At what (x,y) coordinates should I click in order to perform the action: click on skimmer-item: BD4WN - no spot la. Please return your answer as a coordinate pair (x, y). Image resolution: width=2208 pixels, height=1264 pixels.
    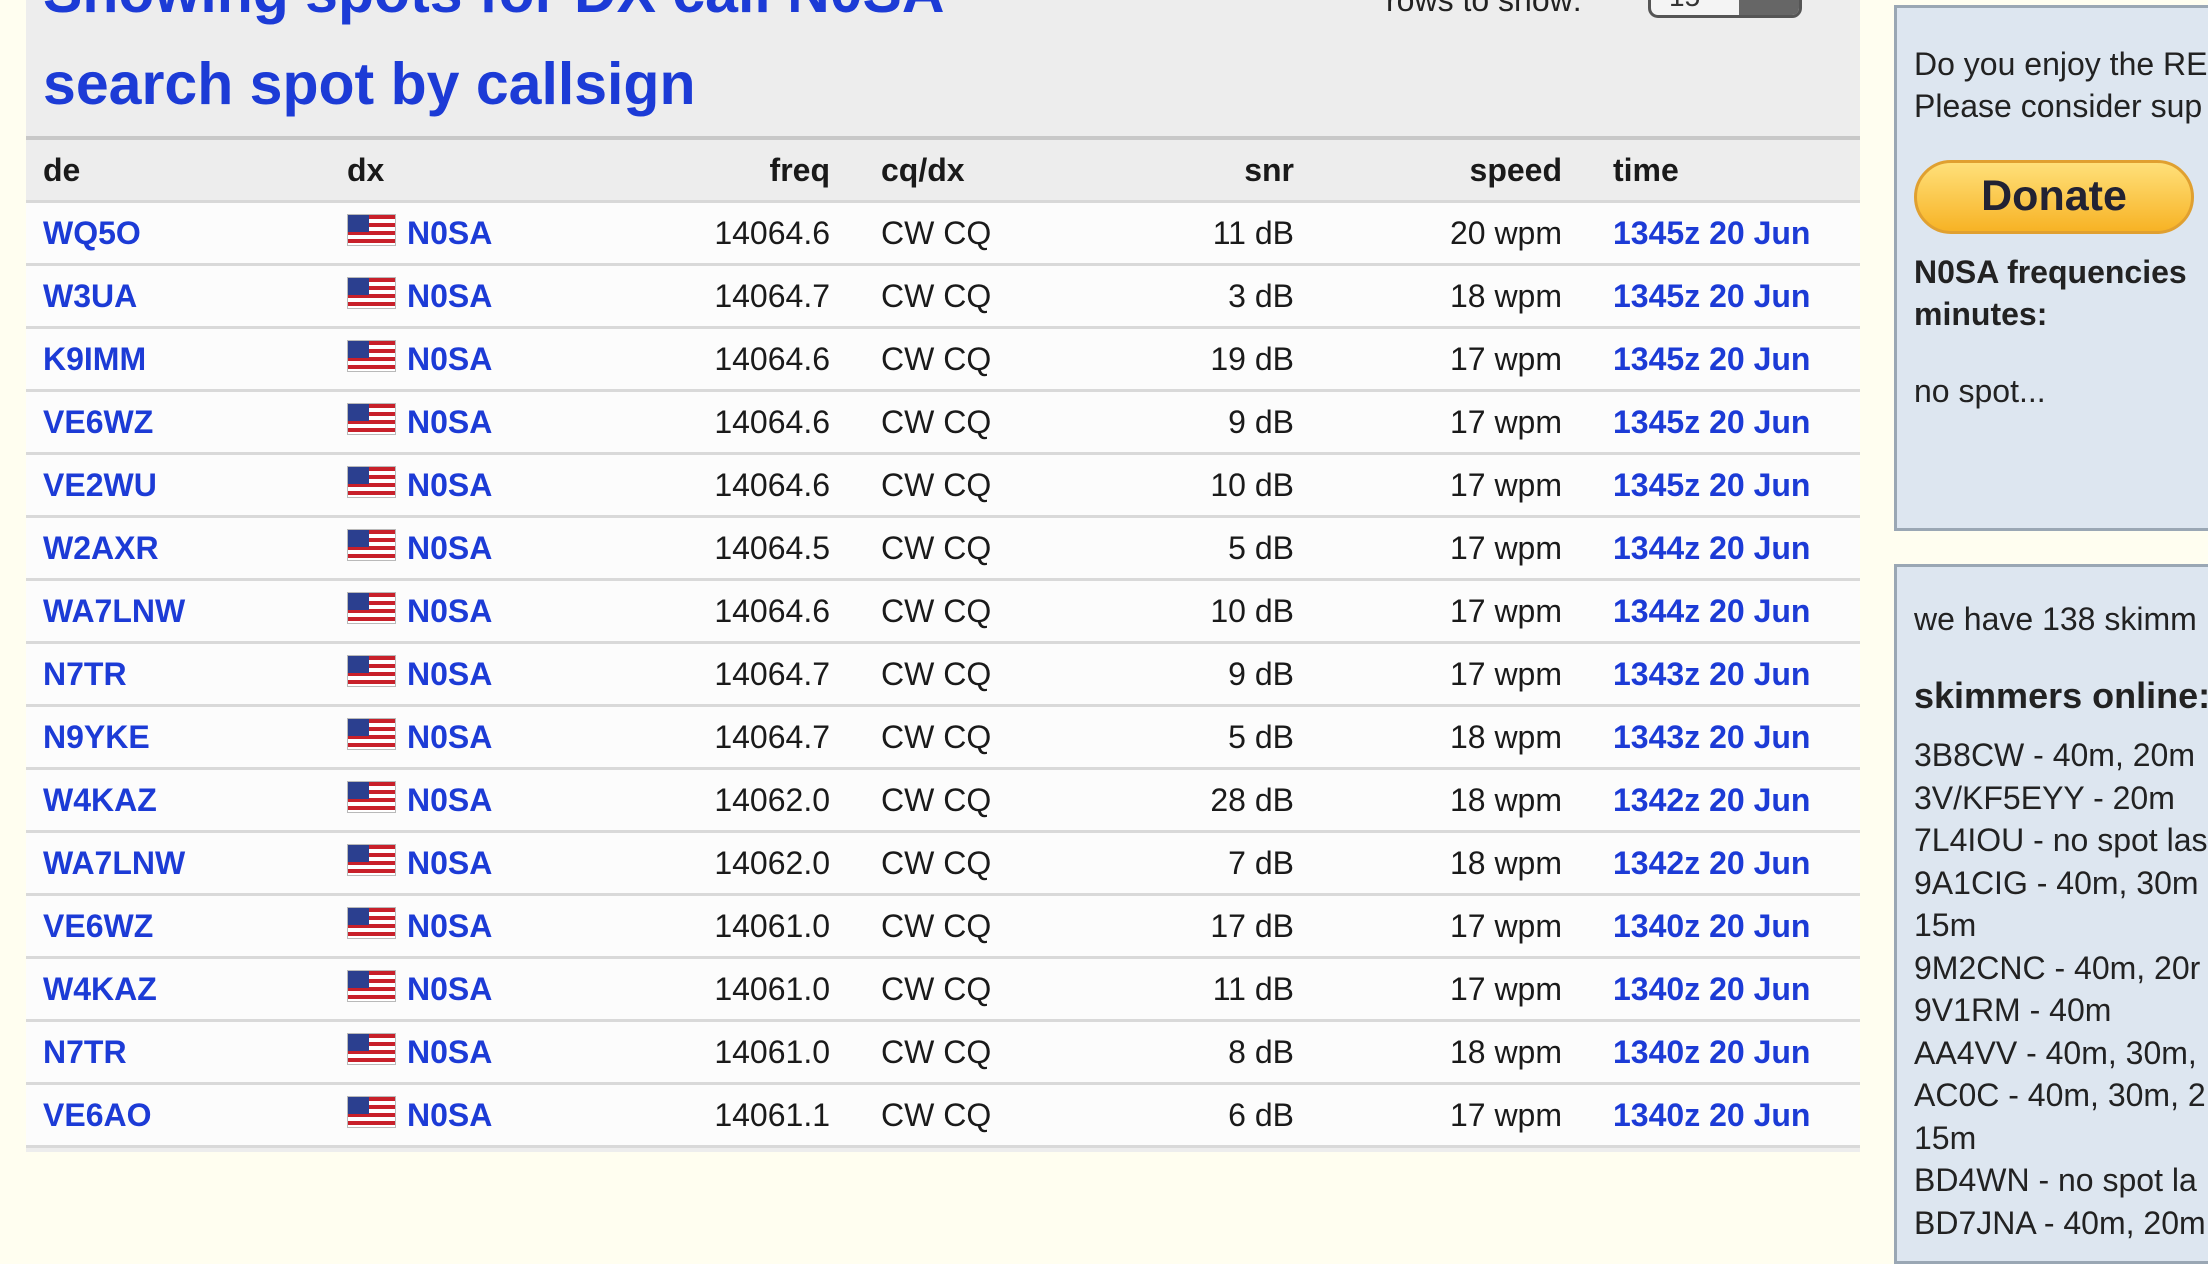
    Looking at the image, I should click on (2055, 1180).